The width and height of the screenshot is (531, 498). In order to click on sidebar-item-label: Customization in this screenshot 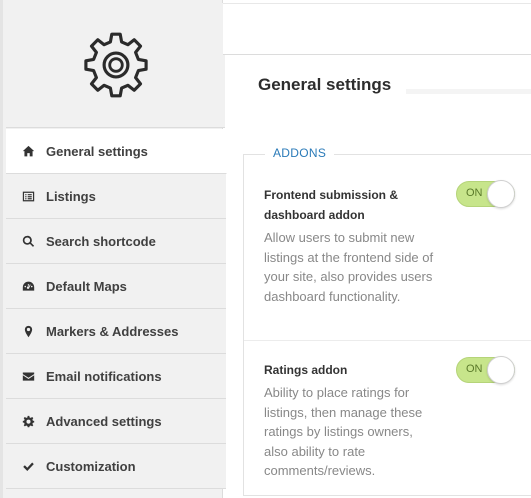, I will do `click(91, 466)`.